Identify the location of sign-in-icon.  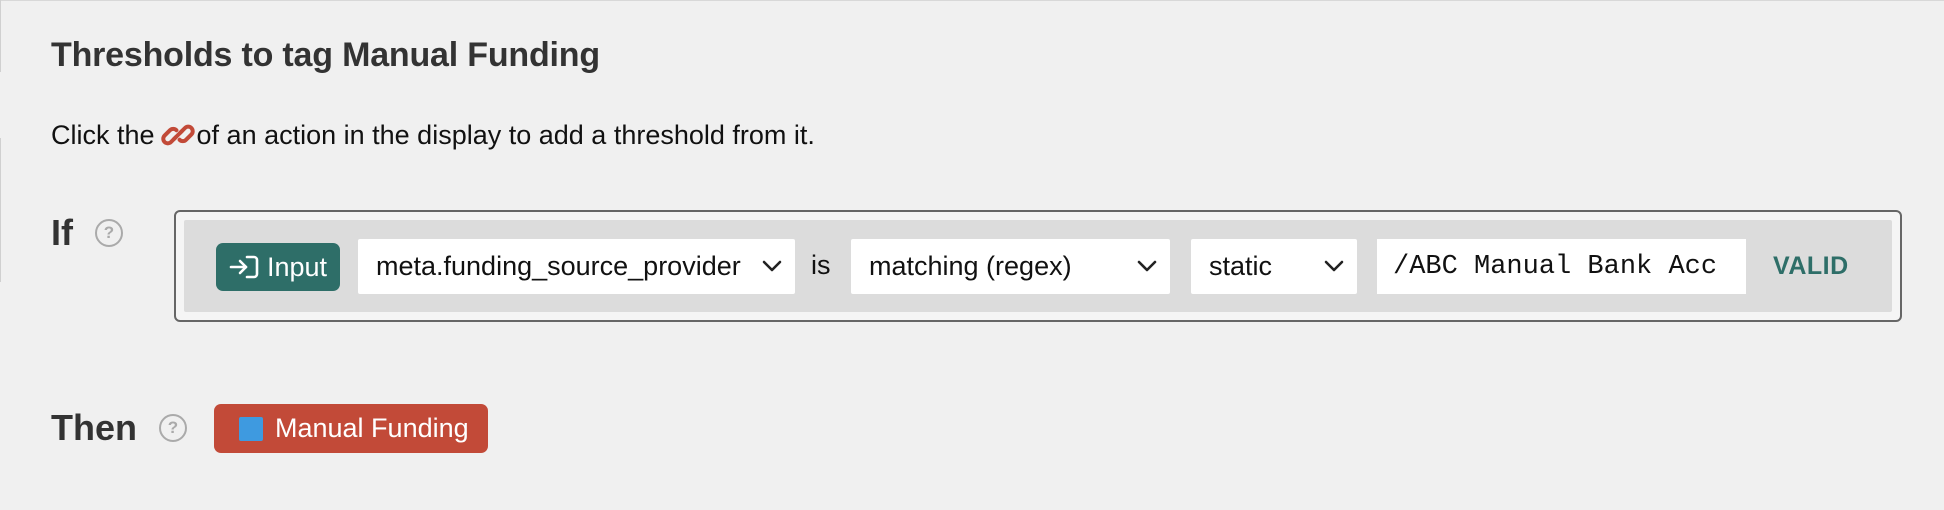
(244, 267).